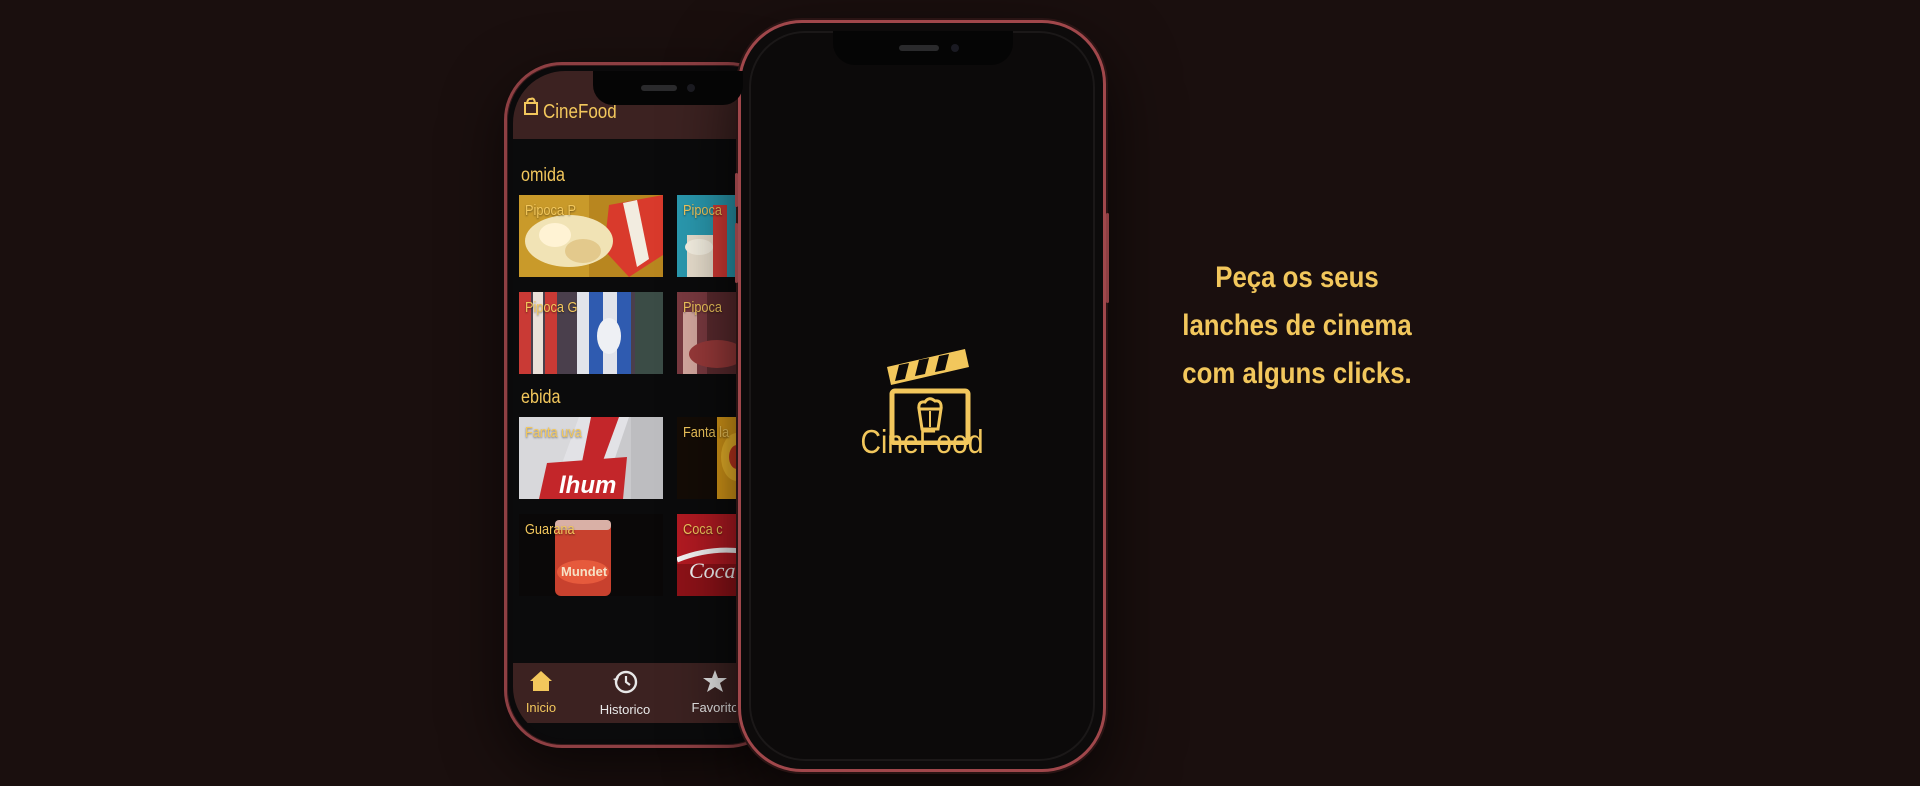  I want to click on product-card-fanta-uva: lhum Fanta uva, so click(591, 458).